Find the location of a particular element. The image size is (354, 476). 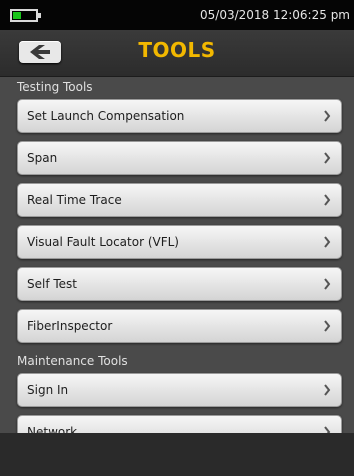

header-bar: TOOLS is located at coordinates (177, 53).